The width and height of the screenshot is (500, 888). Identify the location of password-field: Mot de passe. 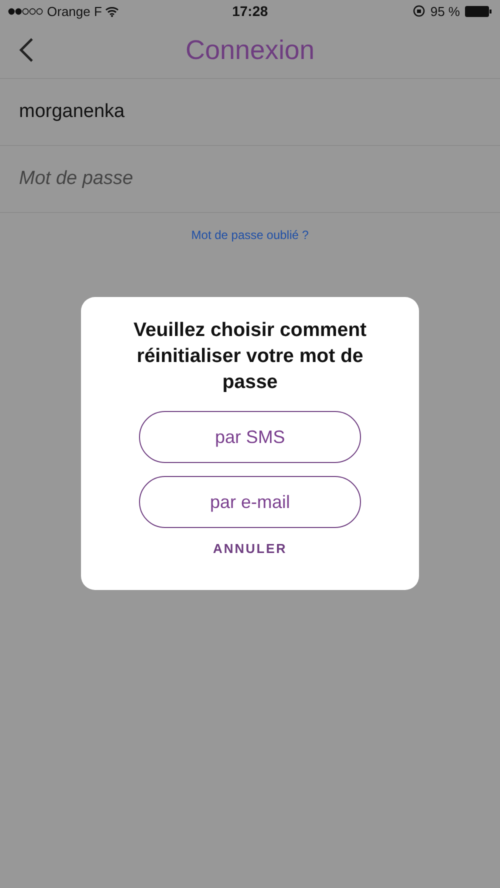
(250, 179).